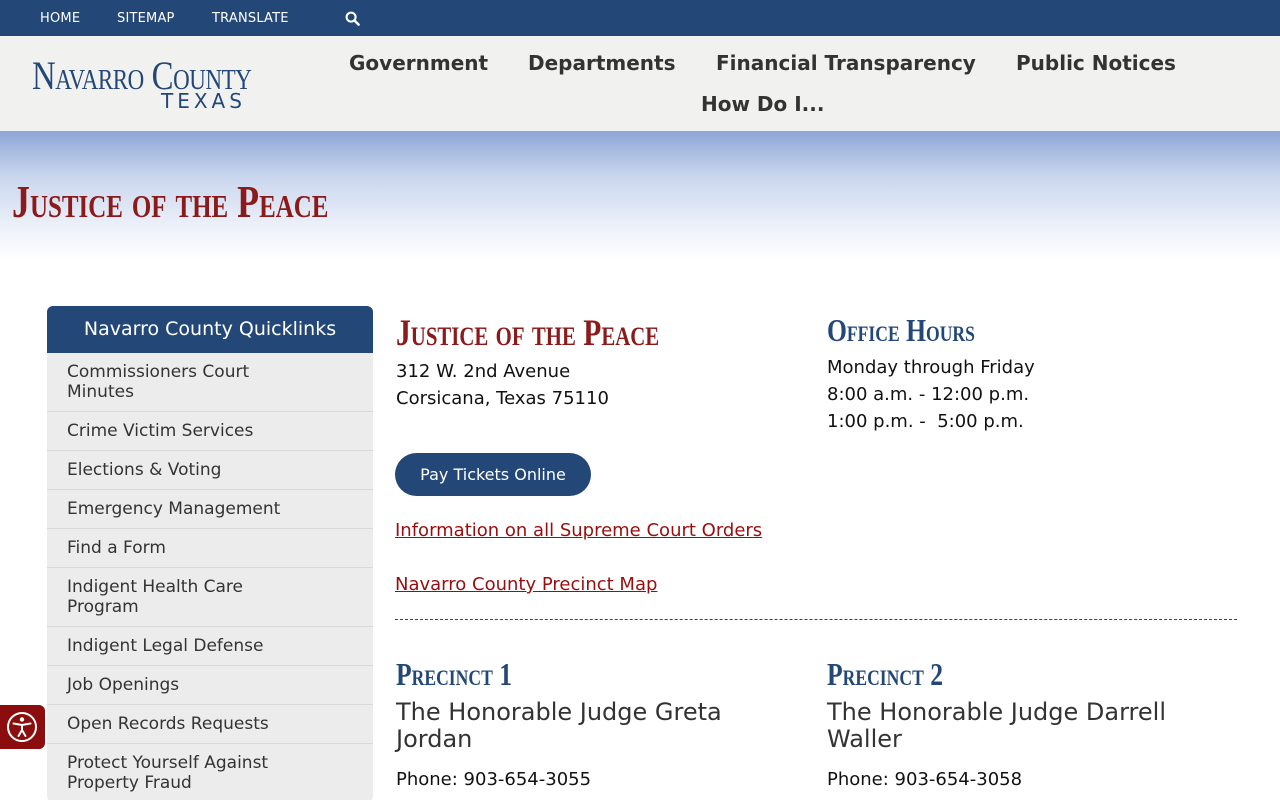  Describe the element at coordinates (210, 685) in the screenshot. I see `quicklink-item: Job Openings` at that location.